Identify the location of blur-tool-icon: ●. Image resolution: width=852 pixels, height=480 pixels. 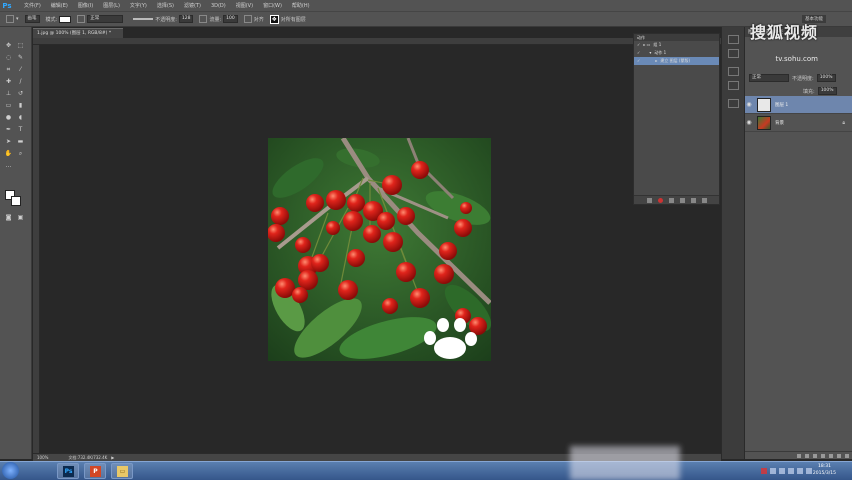
(8, 117).